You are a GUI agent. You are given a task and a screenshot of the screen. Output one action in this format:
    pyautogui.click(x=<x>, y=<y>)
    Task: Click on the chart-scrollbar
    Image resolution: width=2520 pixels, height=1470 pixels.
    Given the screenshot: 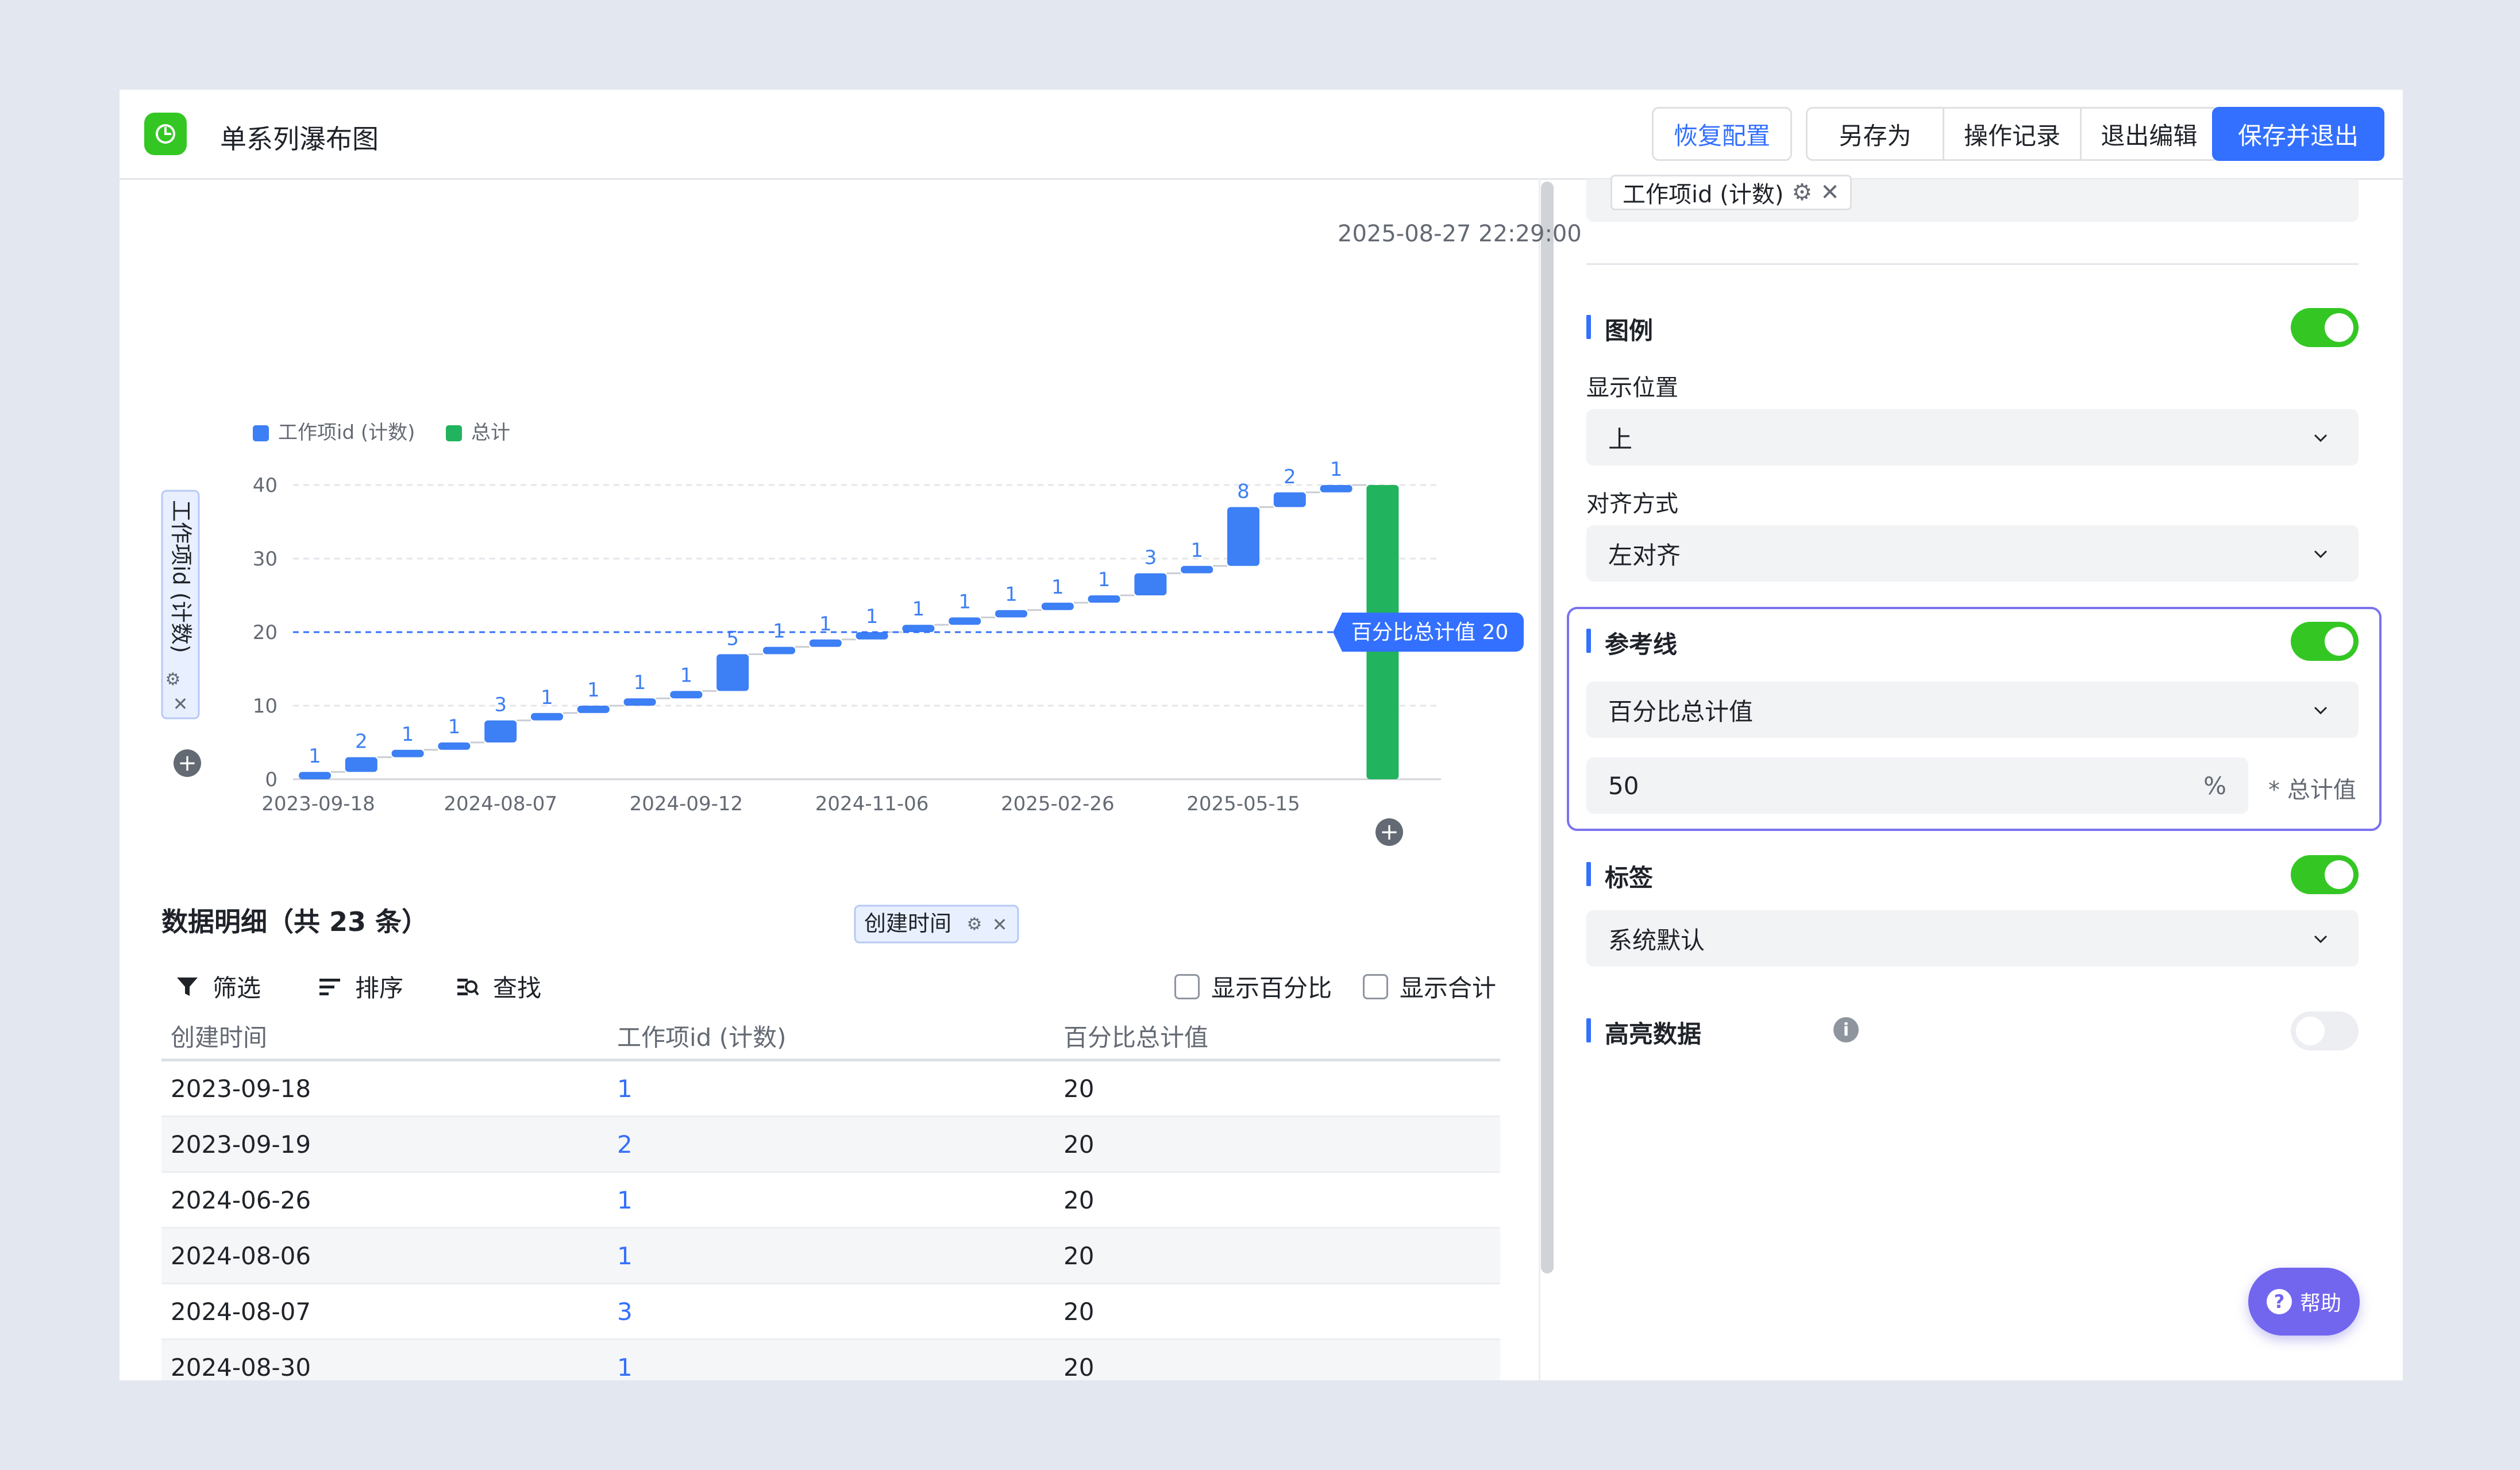 What is the action you would take?
    pyautogui.click(x=1547, y=727)
    